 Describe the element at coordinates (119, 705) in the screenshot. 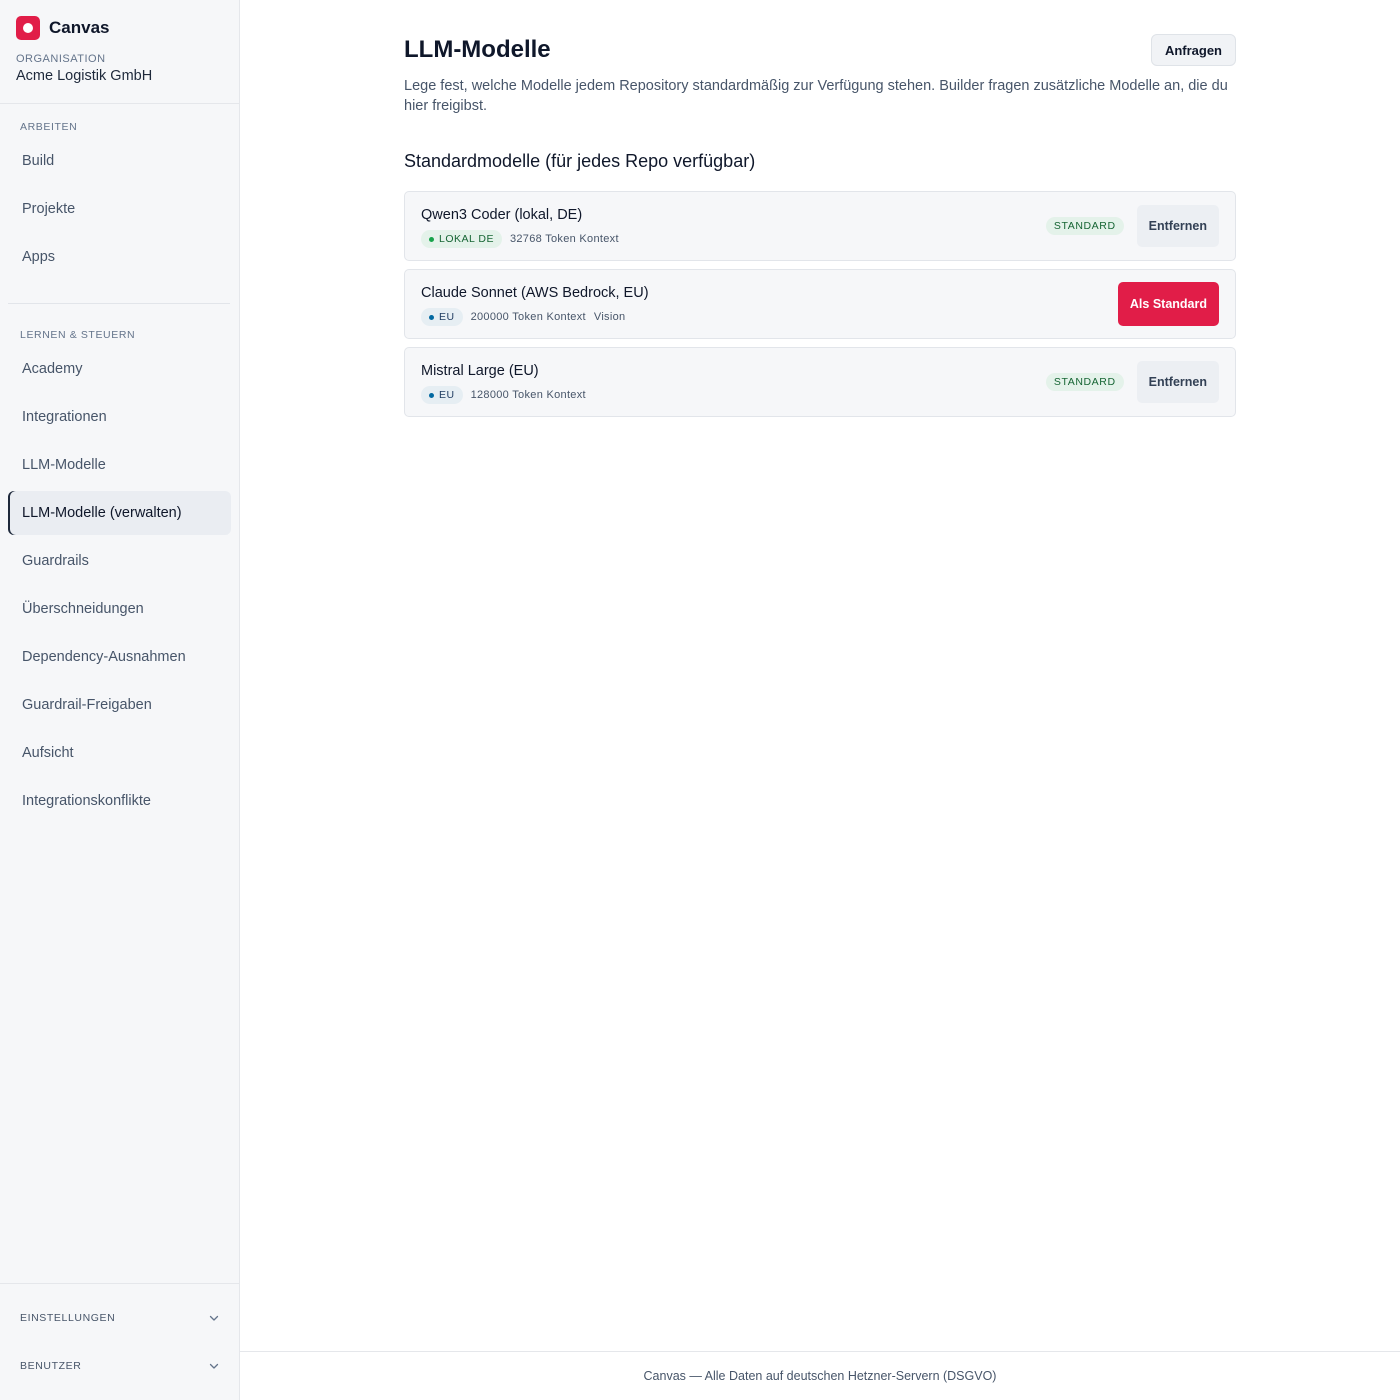

I see `sidebar-item-guardrail-freigaben: Guardrail-Freigaben` at that location.